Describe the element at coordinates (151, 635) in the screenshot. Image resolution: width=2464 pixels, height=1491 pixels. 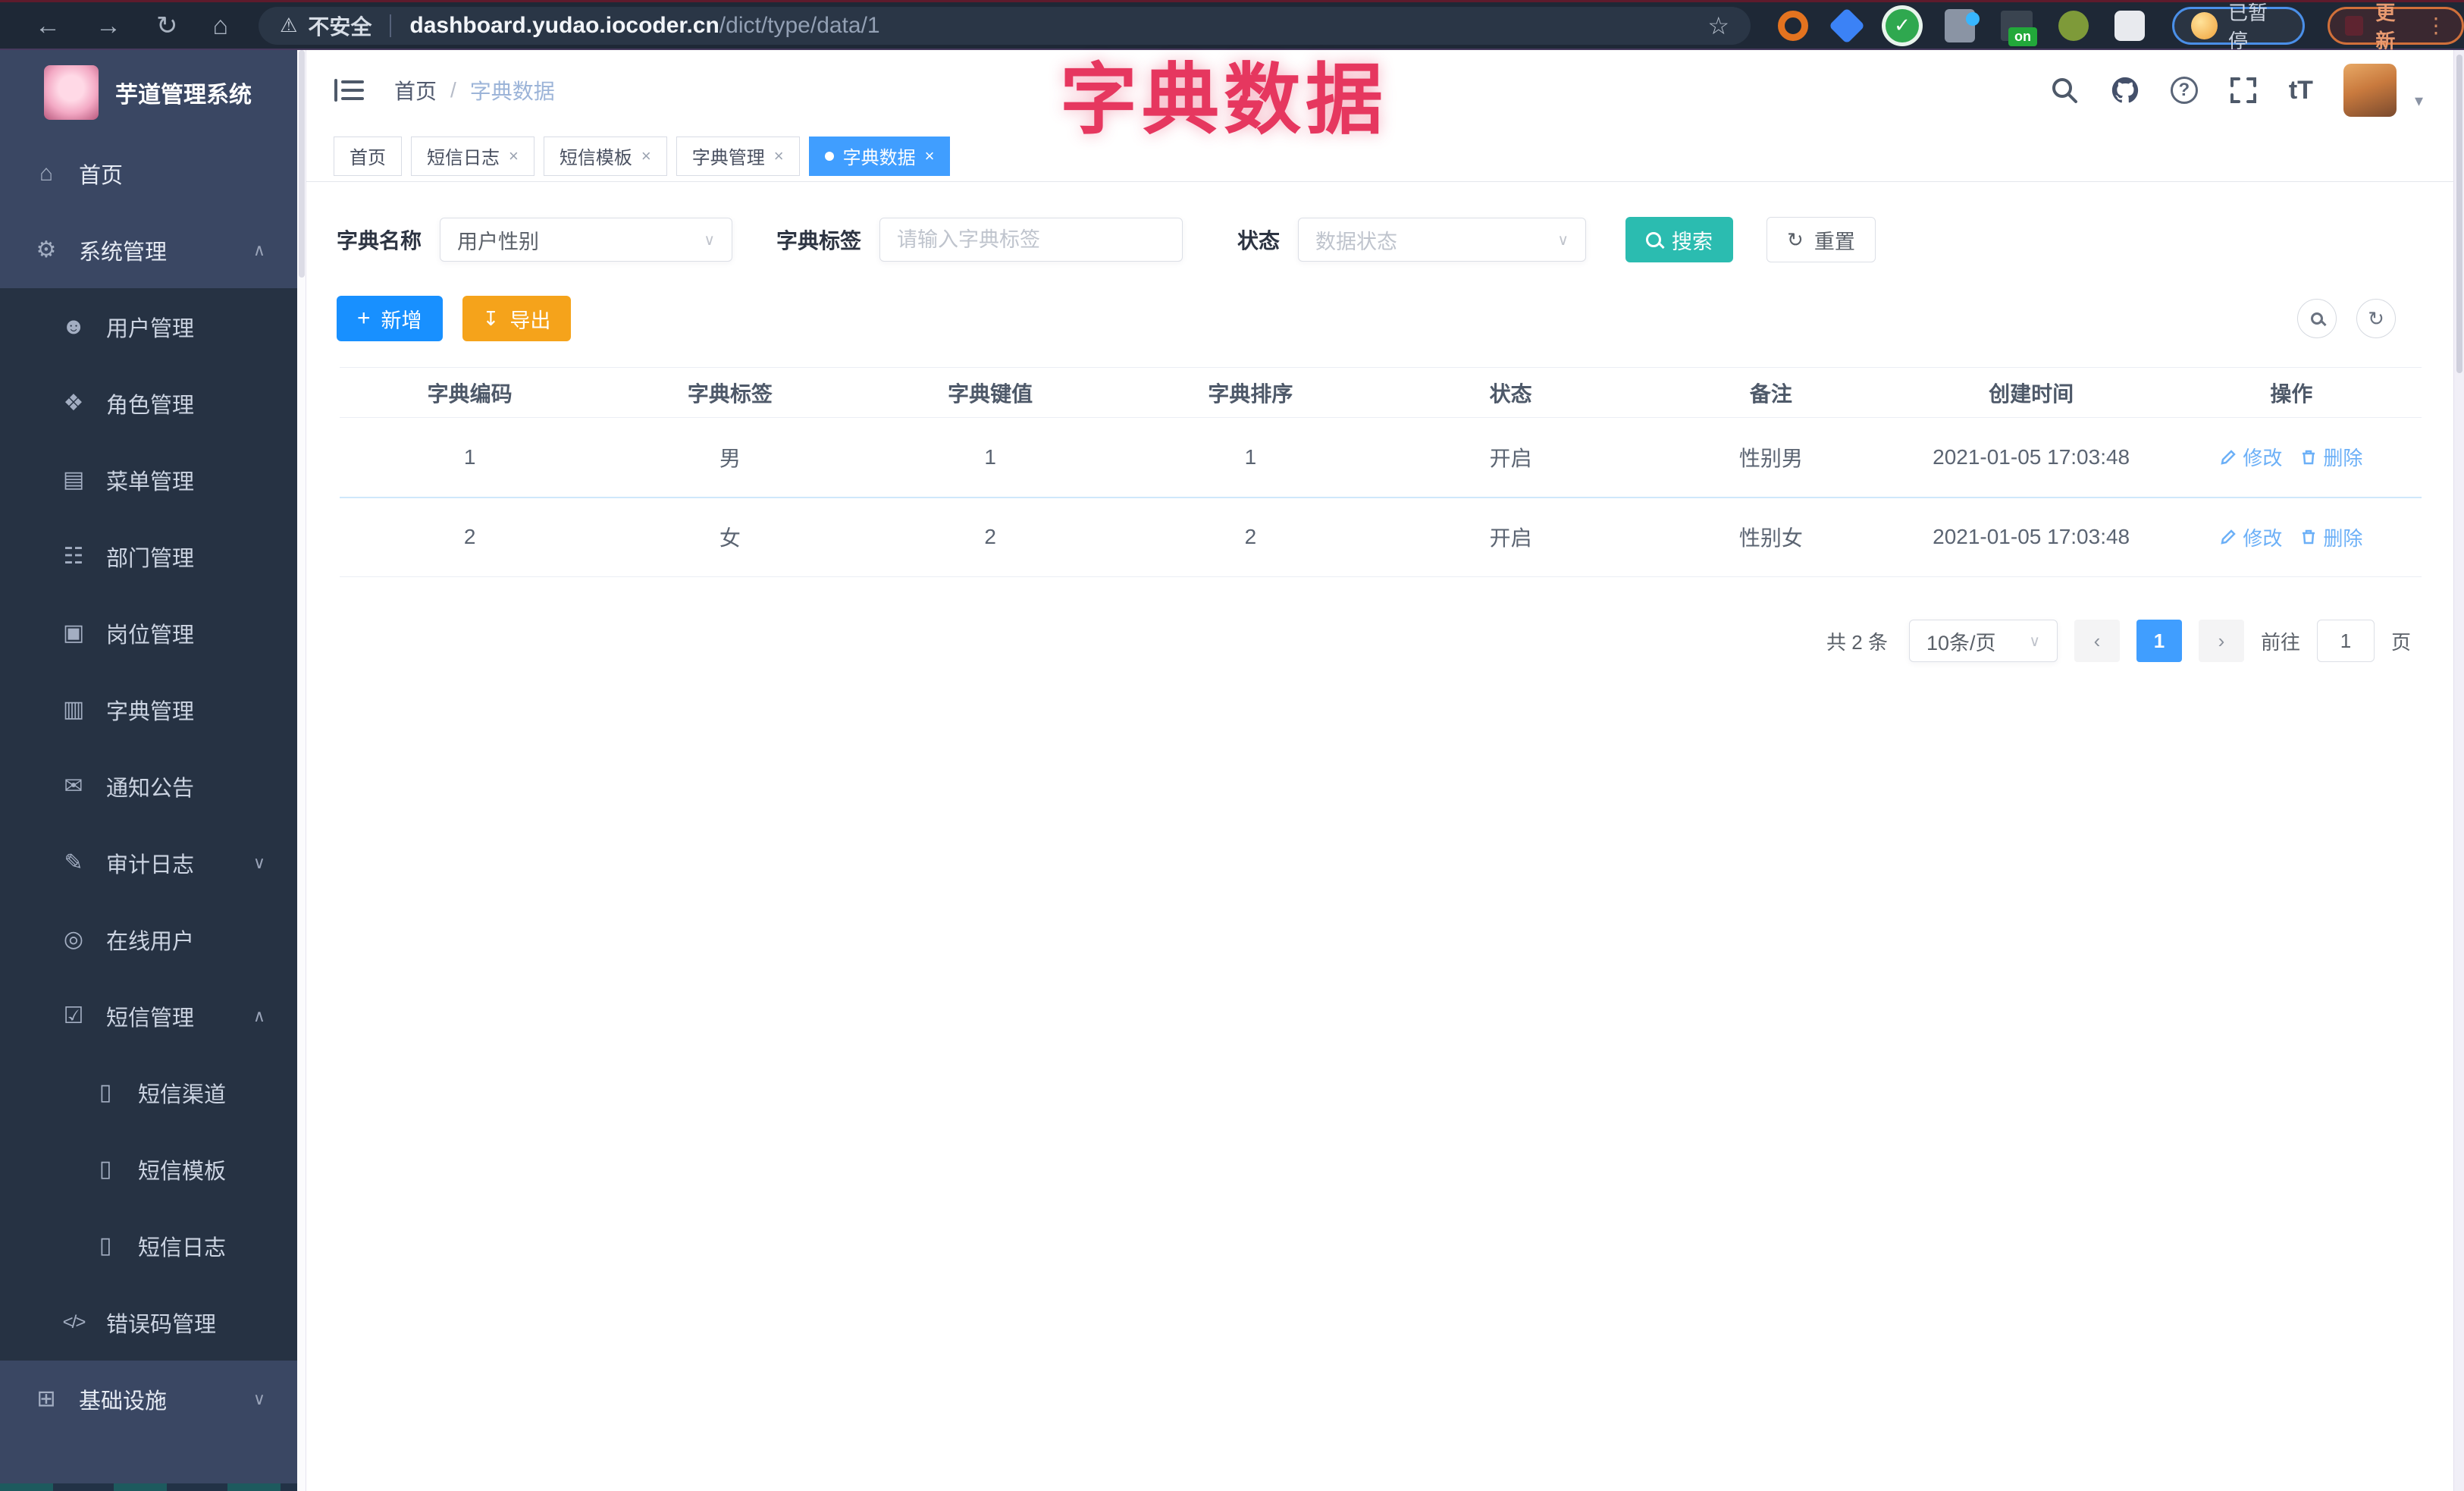
I see `sidebar-item-label: 岗位管理` at that location.